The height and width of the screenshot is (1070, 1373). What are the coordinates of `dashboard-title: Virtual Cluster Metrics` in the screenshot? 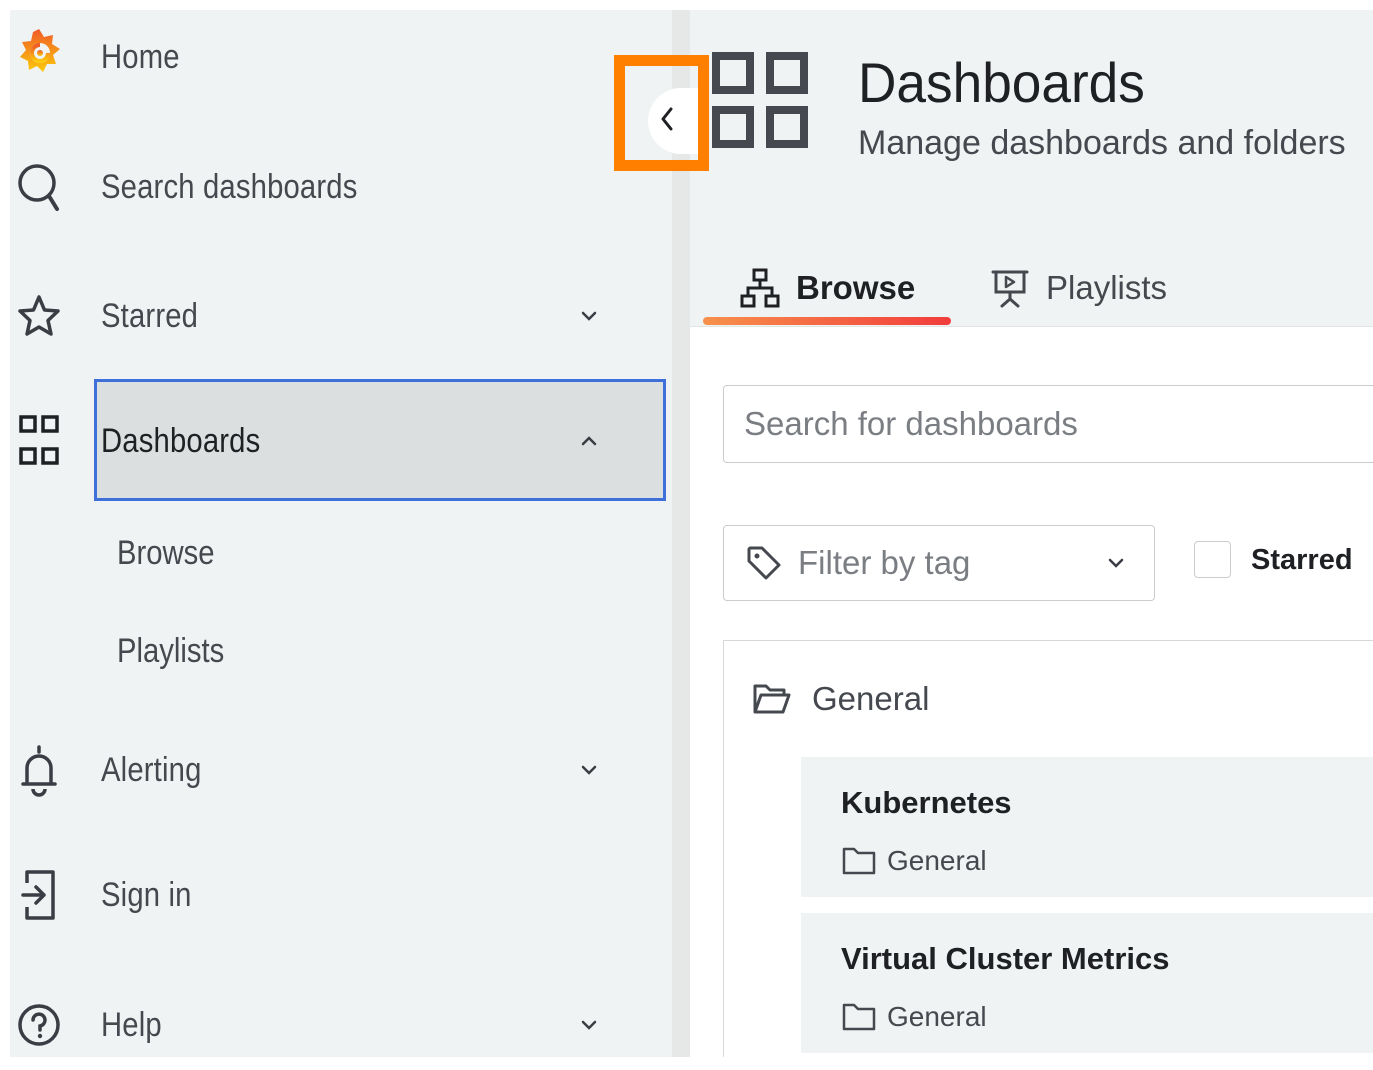 It's located at (1005, 958).